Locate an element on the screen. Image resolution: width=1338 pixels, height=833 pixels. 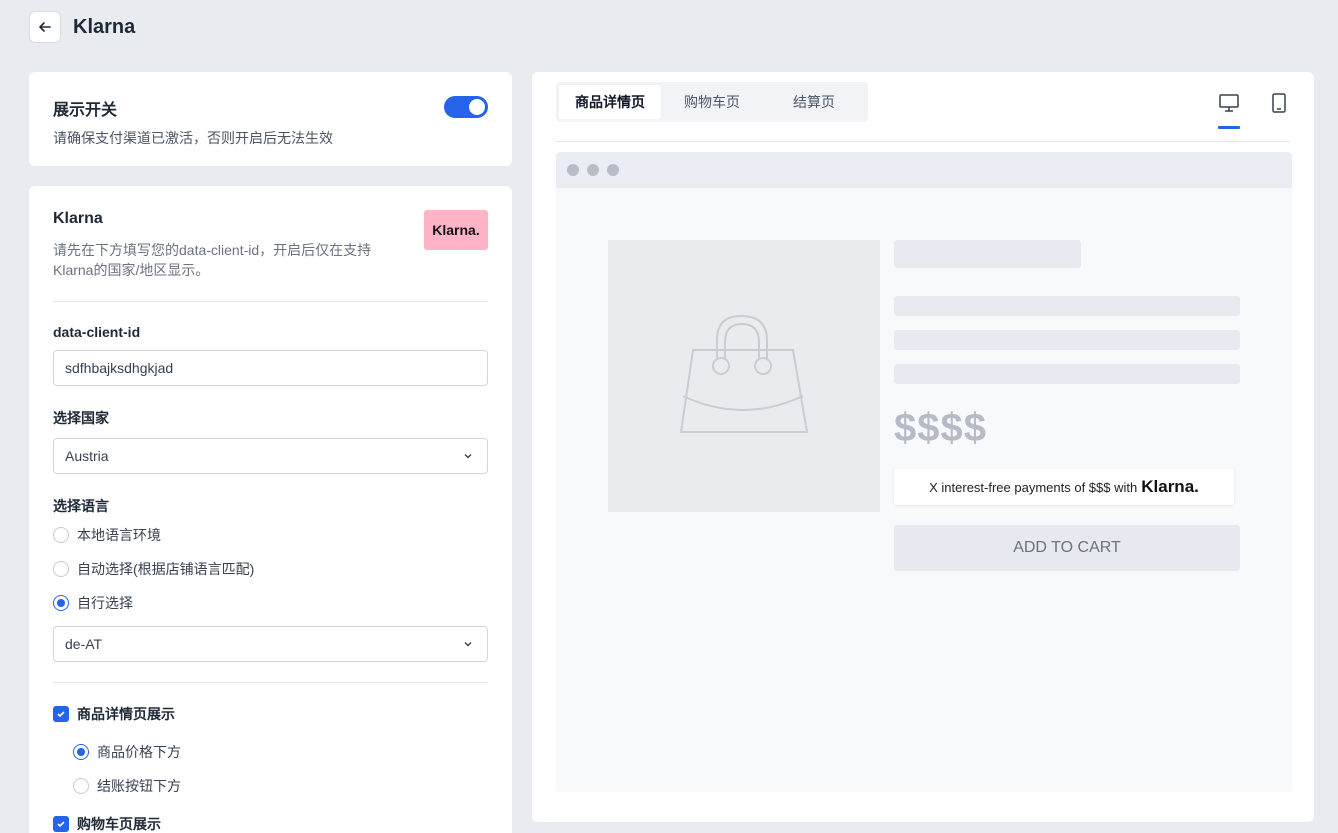
product-page-label: 商品详情页展示 is located at coordinates (126, 714).